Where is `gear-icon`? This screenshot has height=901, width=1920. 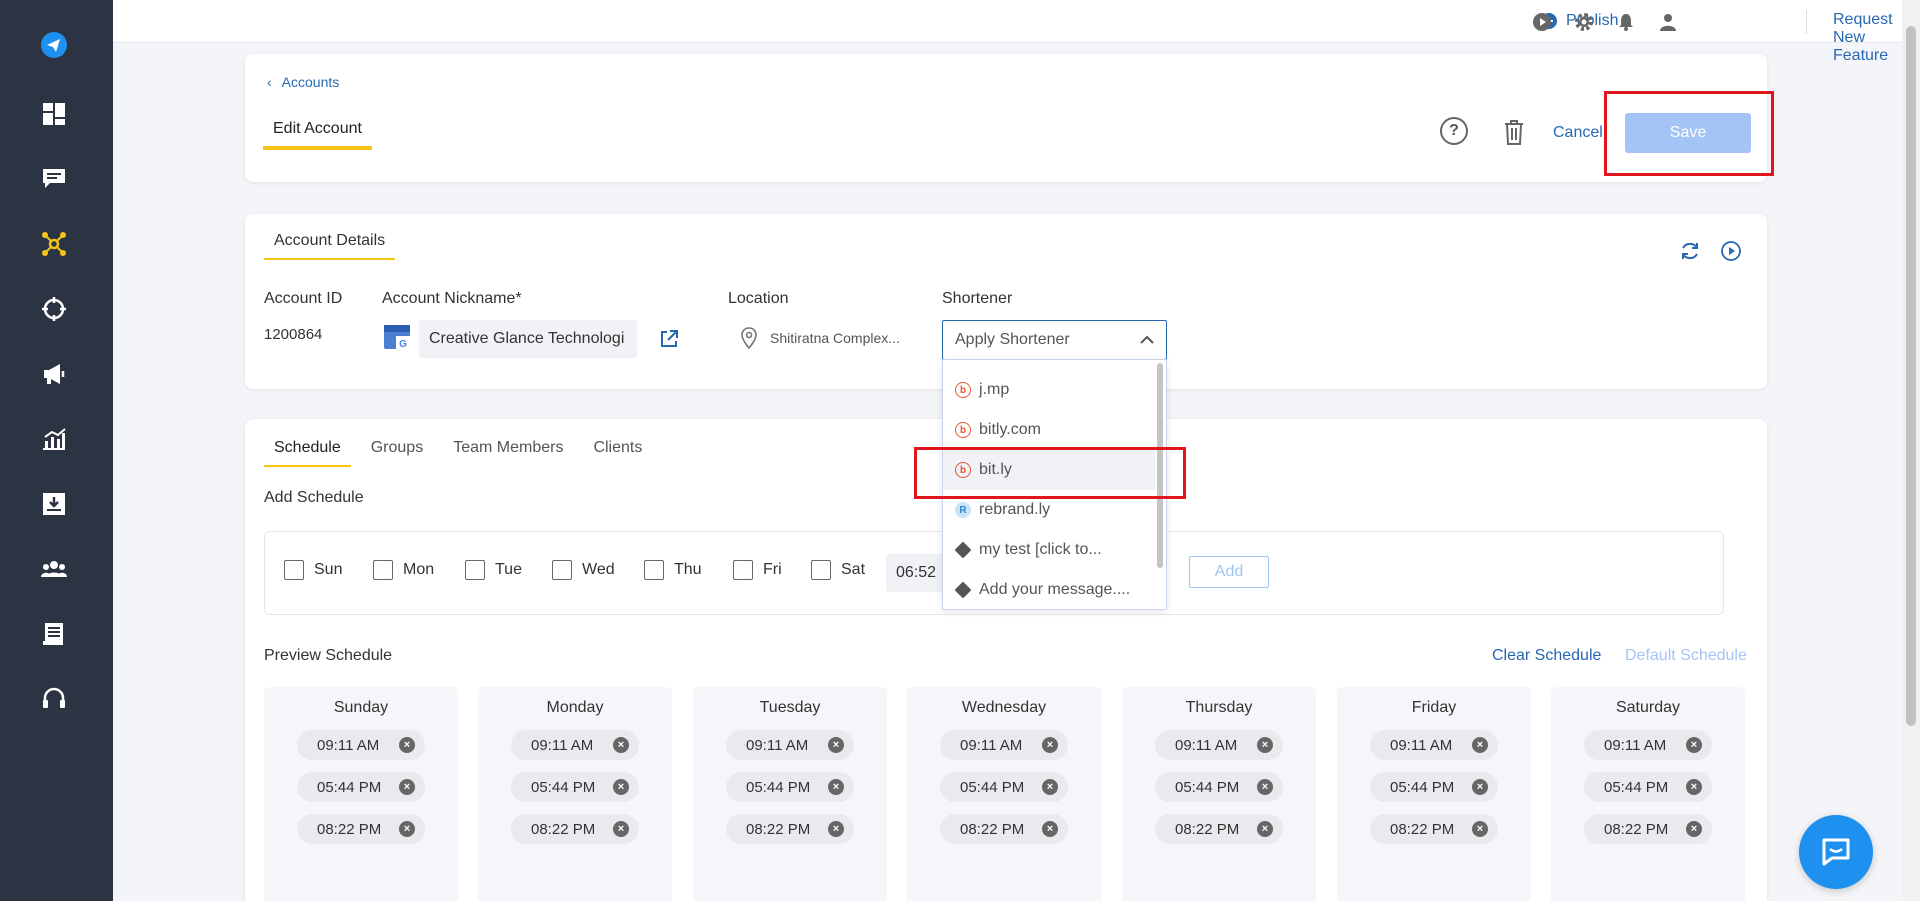 gear-icon is located at coordinates (1584, 22).